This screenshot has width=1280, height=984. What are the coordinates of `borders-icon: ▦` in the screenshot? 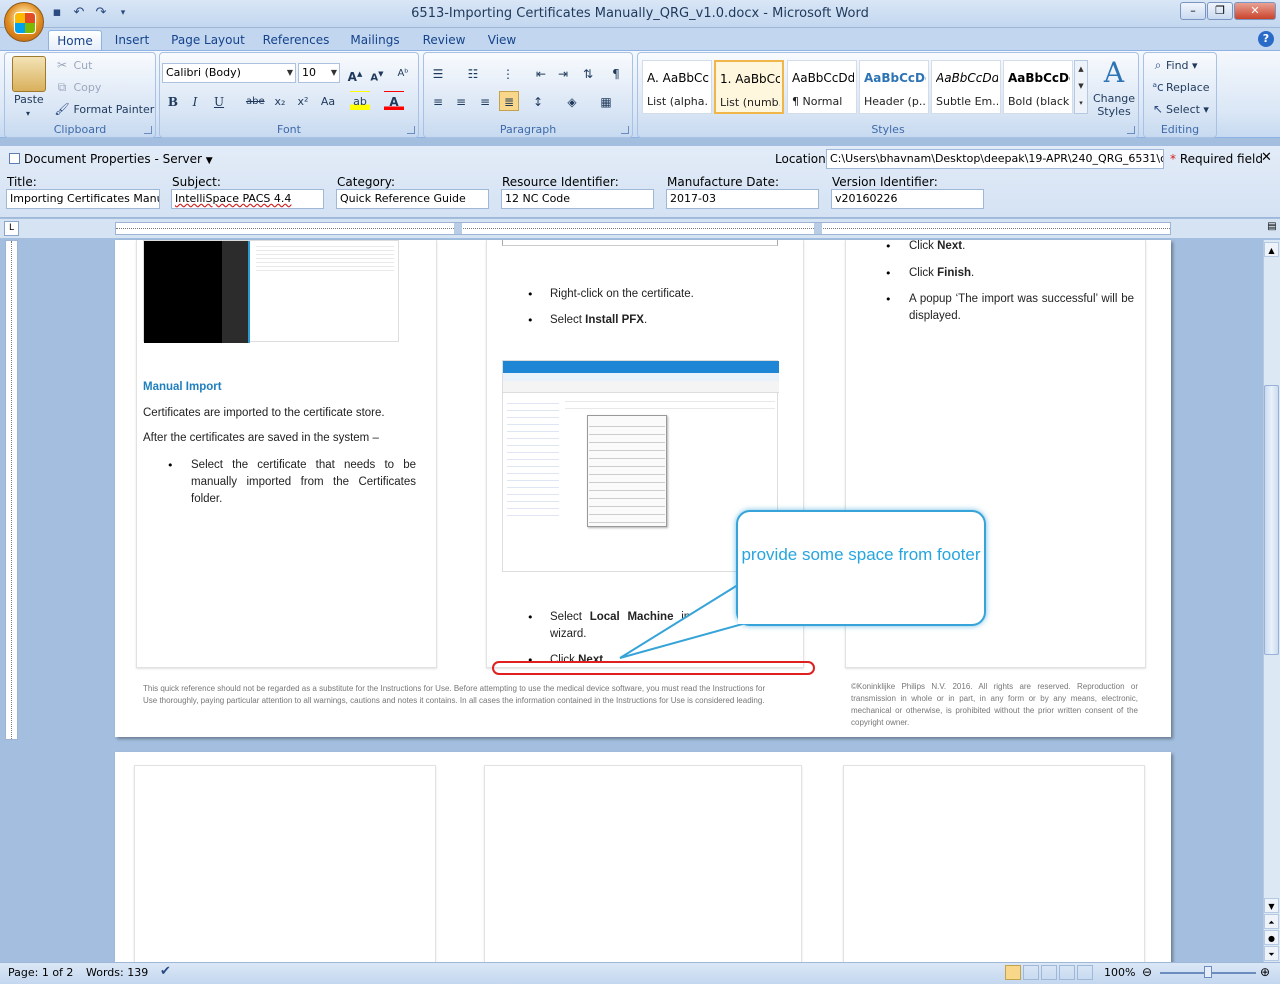 It's located at (606, 101).